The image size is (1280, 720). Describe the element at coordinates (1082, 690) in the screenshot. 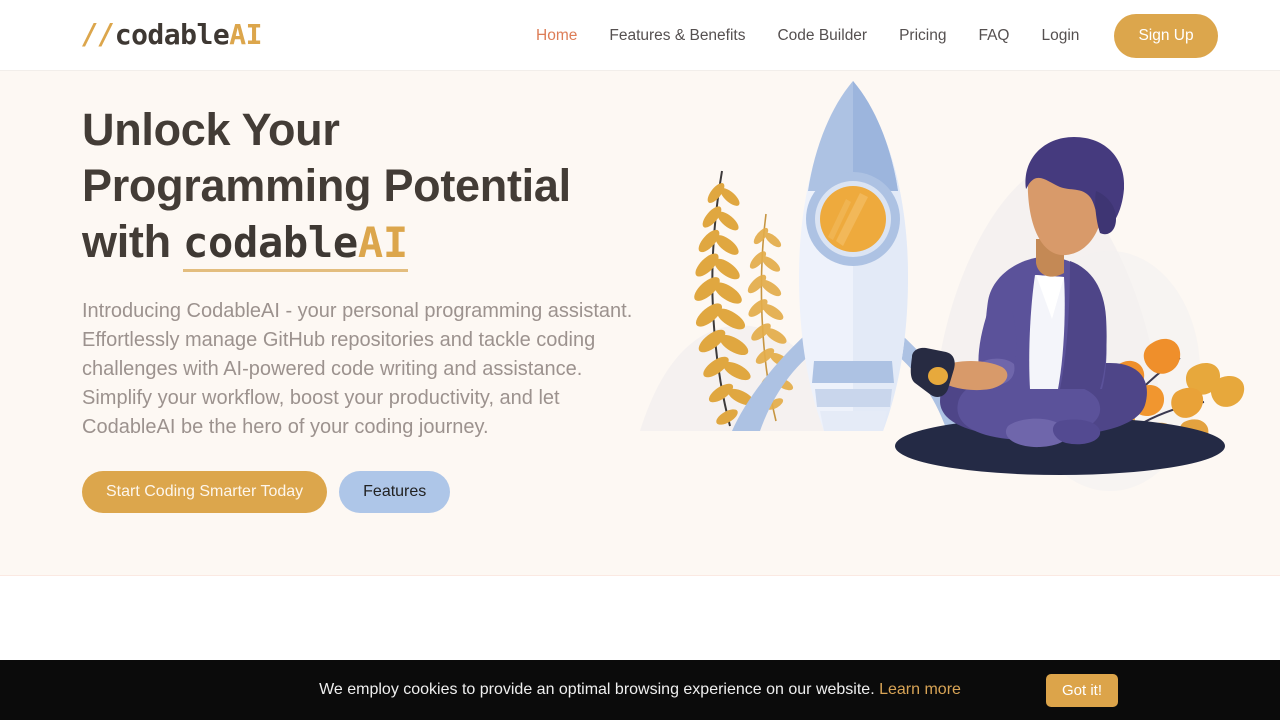

I see `cookie-accept-button: Got it!` at that location.